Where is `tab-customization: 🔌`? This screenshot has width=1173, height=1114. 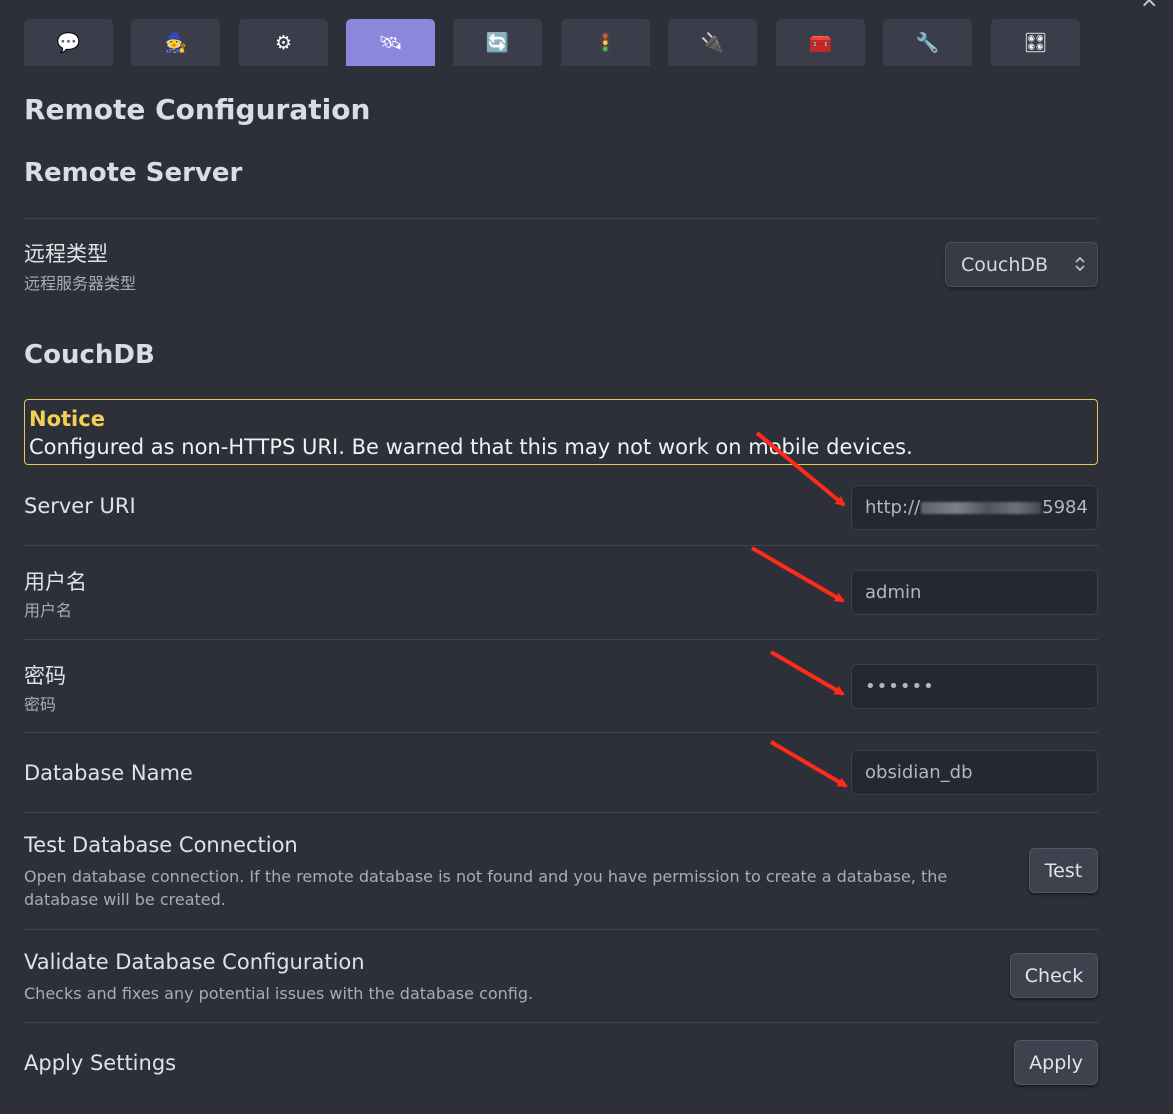
tab-customization: 🔌 is located at coordinates (712, 42).